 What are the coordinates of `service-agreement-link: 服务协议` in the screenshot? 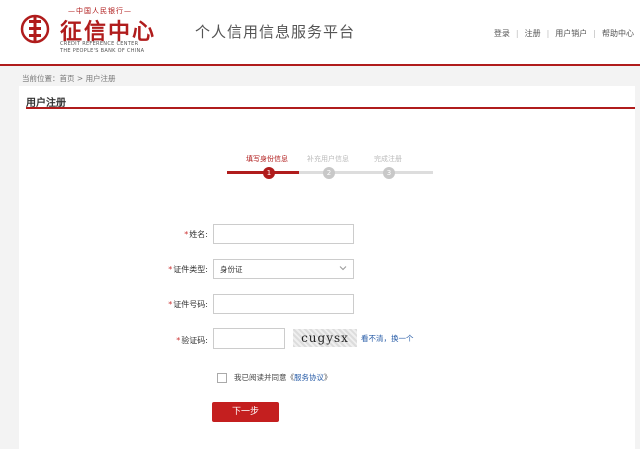 It's located at (309, 377).